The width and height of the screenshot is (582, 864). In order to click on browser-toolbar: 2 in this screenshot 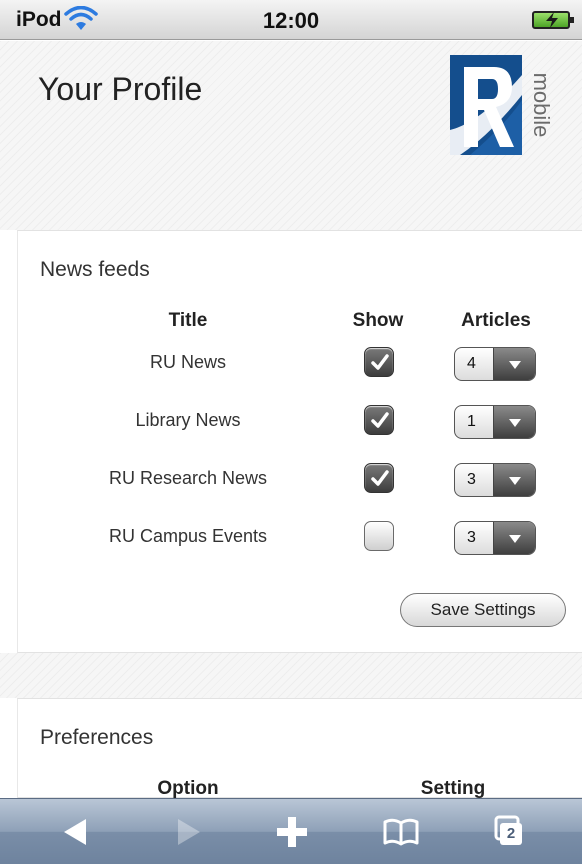, I will do `click(291, 831)`.